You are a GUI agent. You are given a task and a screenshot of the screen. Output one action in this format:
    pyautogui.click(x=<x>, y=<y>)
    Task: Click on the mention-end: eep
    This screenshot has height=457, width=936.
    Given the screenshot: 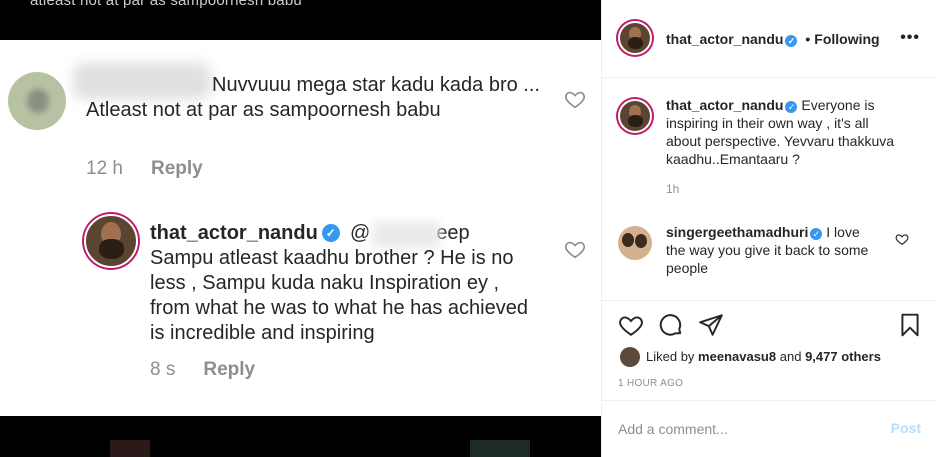 What is the action you would take?
    pyautogui.click(x=453, y=233)
    